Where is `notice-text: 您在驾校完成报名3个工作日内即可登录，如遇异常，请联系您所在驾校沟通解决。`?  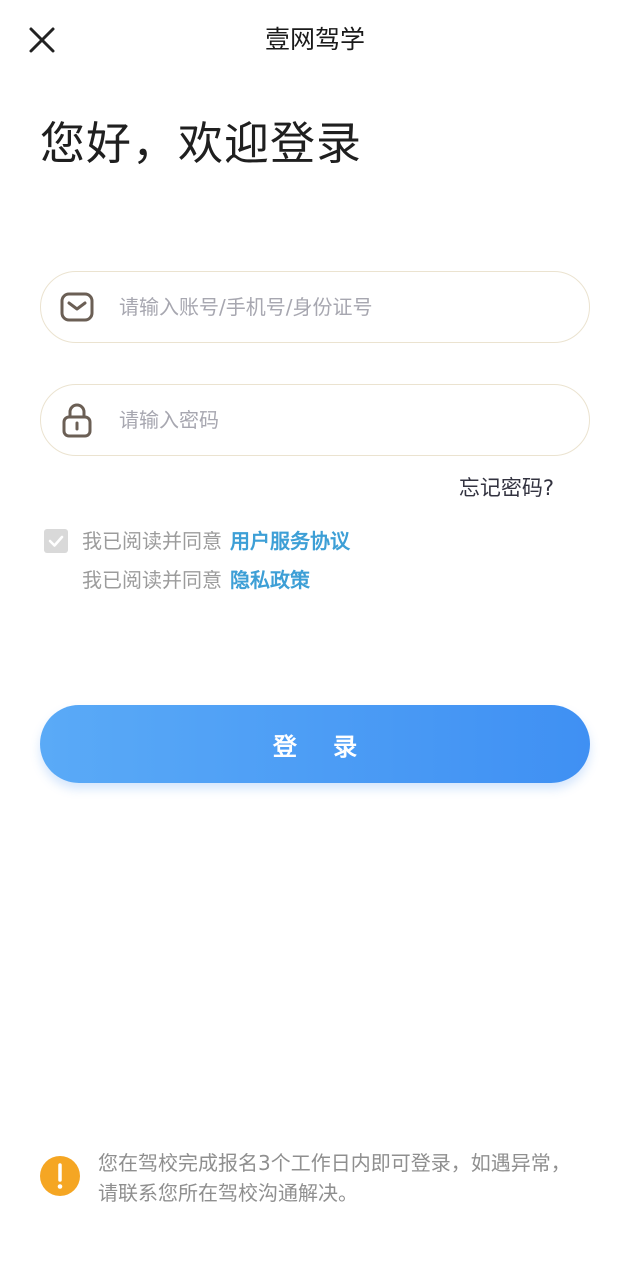
notice-text: 您在驾校完成报名3个工作日内即可登录，如遇异常，请联系您所在驾校沟通解决。 is located at coordinates (334, 1178).